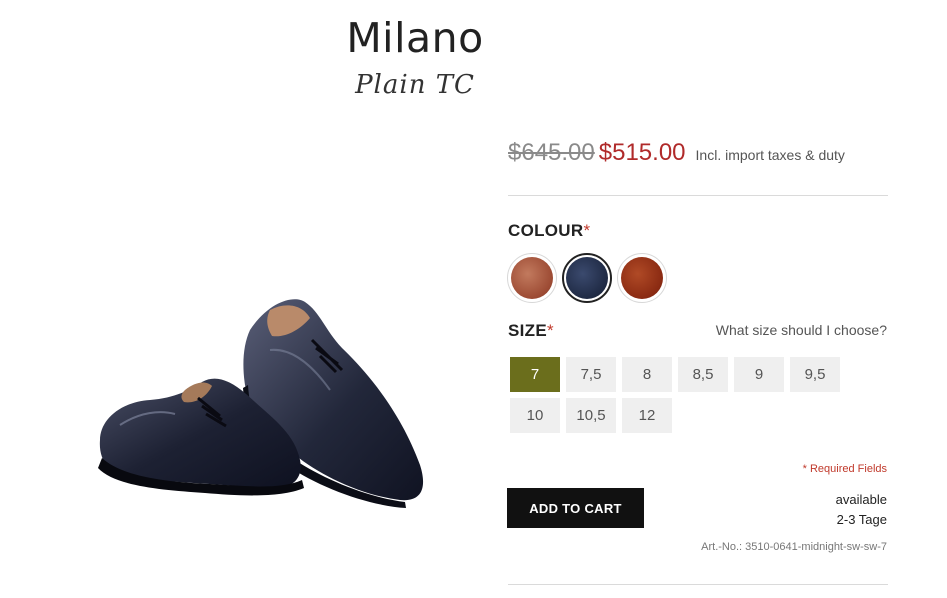 The height and width of the screenshot is (598, 947). Describe the element at coordinates (591, 374) in the screenshot. I see `size-option-7-5: 7,5` at that location.